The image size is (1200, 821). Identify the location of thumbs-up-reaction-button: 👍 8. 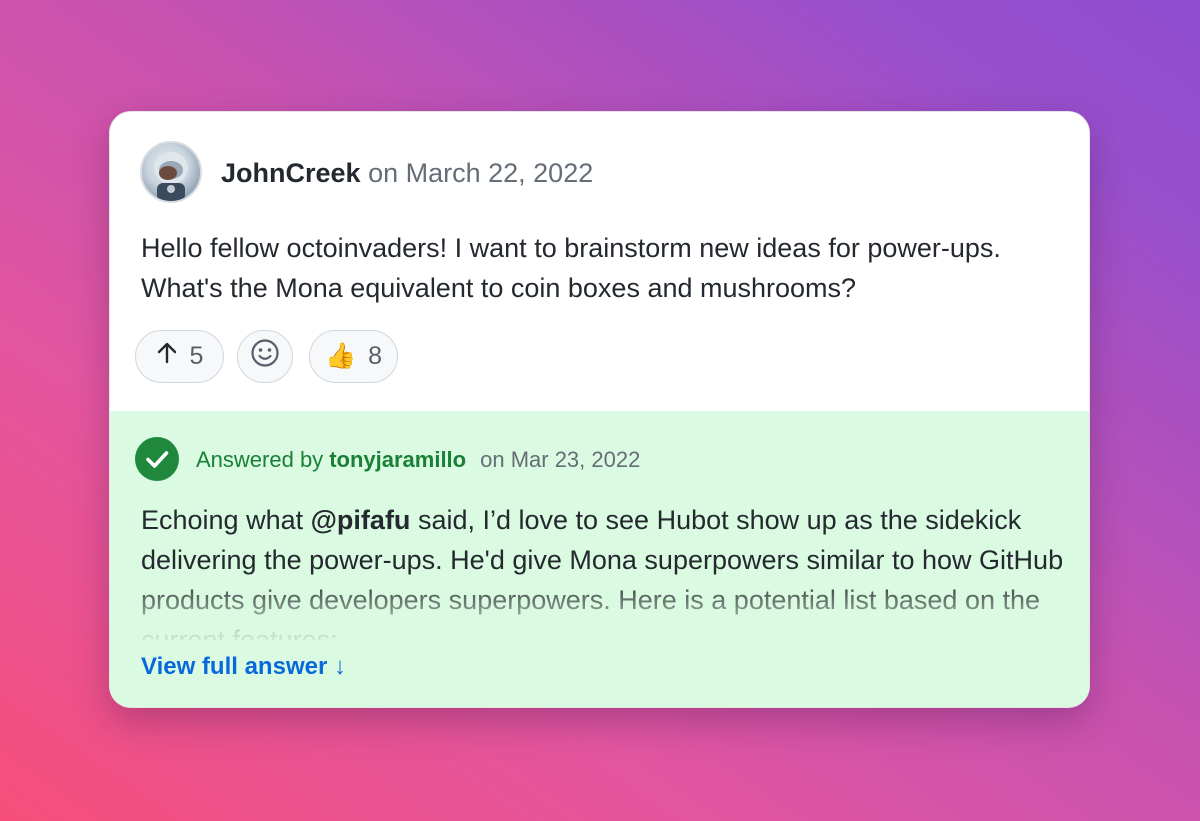
(353, 356).